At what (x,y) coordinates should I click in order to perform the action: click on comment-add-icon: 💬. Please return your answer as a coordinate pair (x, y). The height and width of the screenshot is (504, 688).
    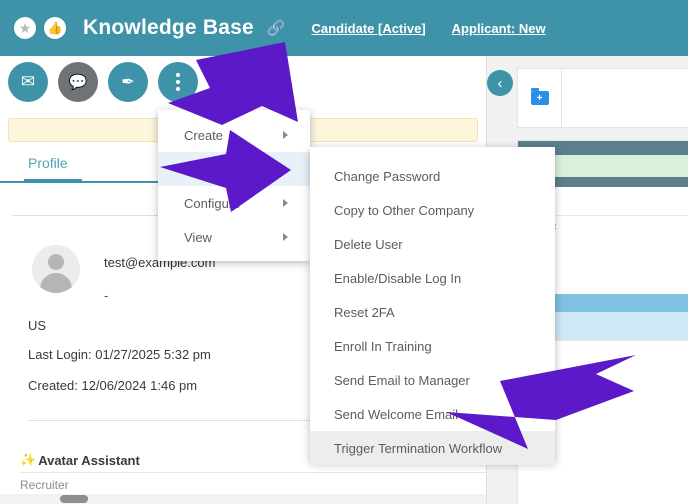
    Looking at the image, I should click on (78, 82).